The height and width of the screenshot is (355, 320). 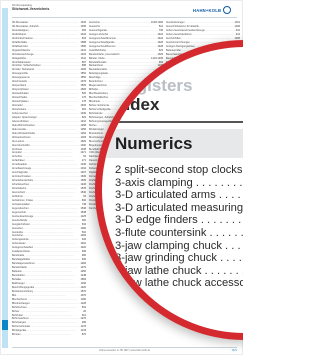 I want to click on index-entry: Bürsten 870, so click(x=49, y=335).